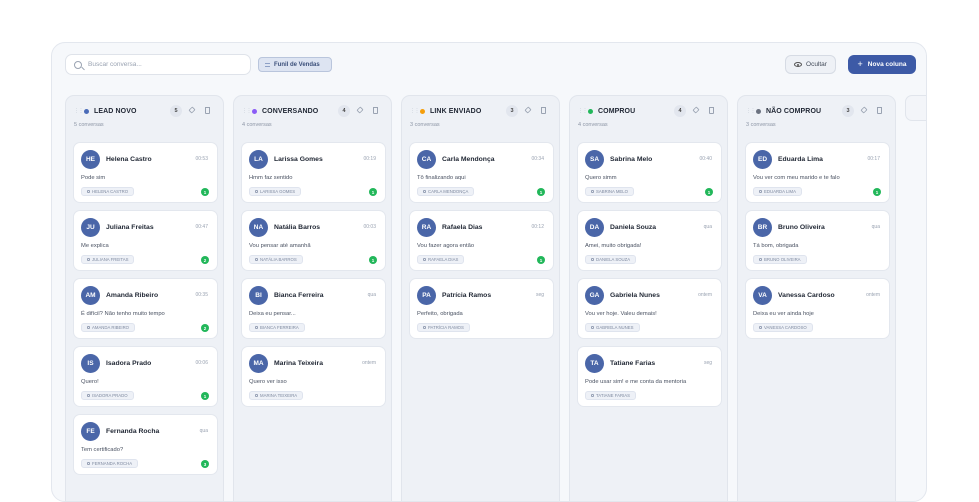 The width and height of the screenshot is (979, 502). I want to click on contact-tag-label: HELENA CASTRO, so click(110, 191).